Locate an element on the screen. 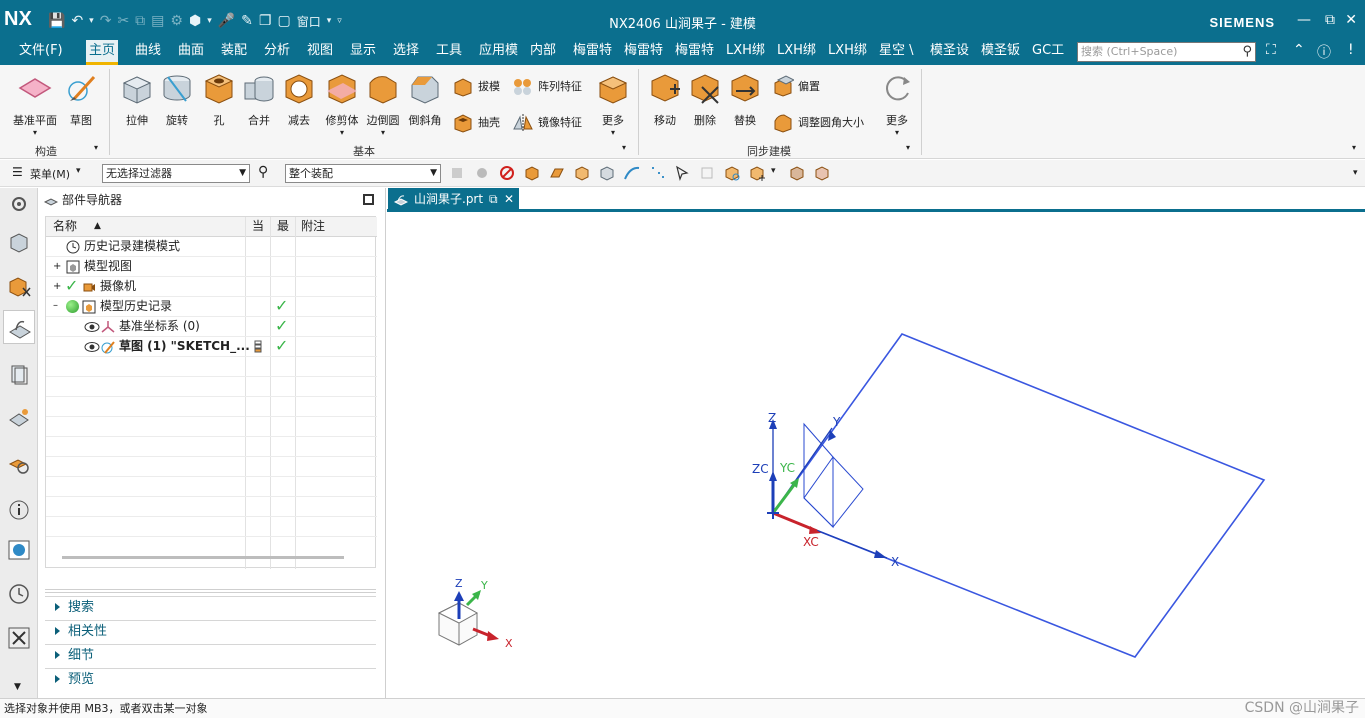  settings-icon is located at coordinates (19, 204).